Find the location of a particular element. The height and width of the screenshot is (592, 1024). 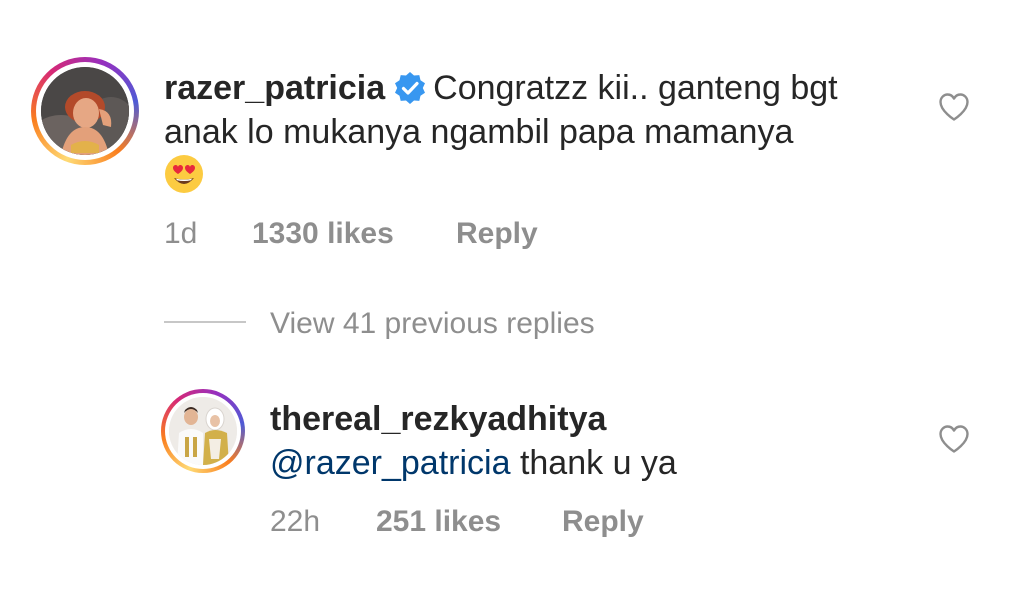

reply-meta: 22h 251 likes Reply is located at coordinates (457, 522).